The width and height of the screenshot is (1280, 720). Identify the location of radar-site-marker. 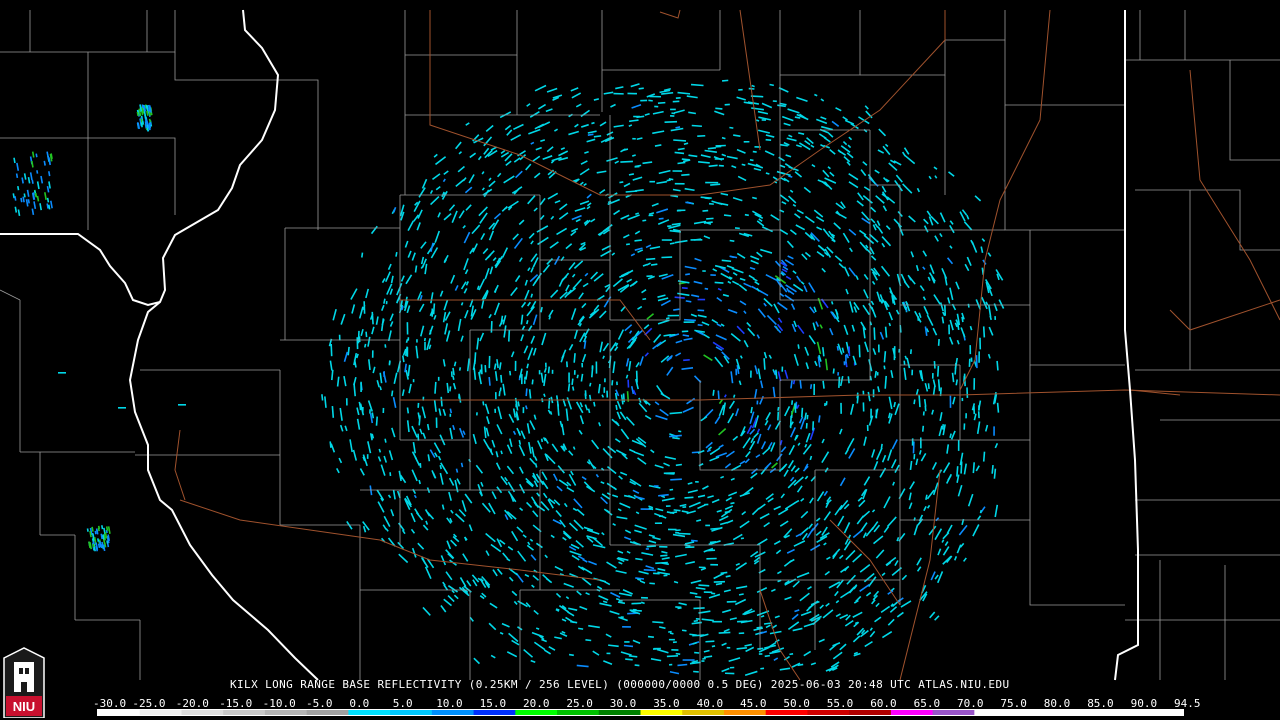
(682, 384).